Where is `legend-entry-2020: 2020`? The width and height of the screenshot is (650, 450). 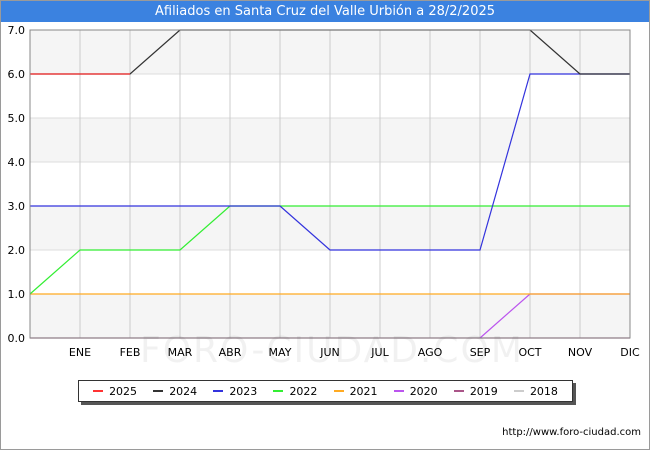 legend-entry-2020: 2020 is located at coordinates (415, 391).